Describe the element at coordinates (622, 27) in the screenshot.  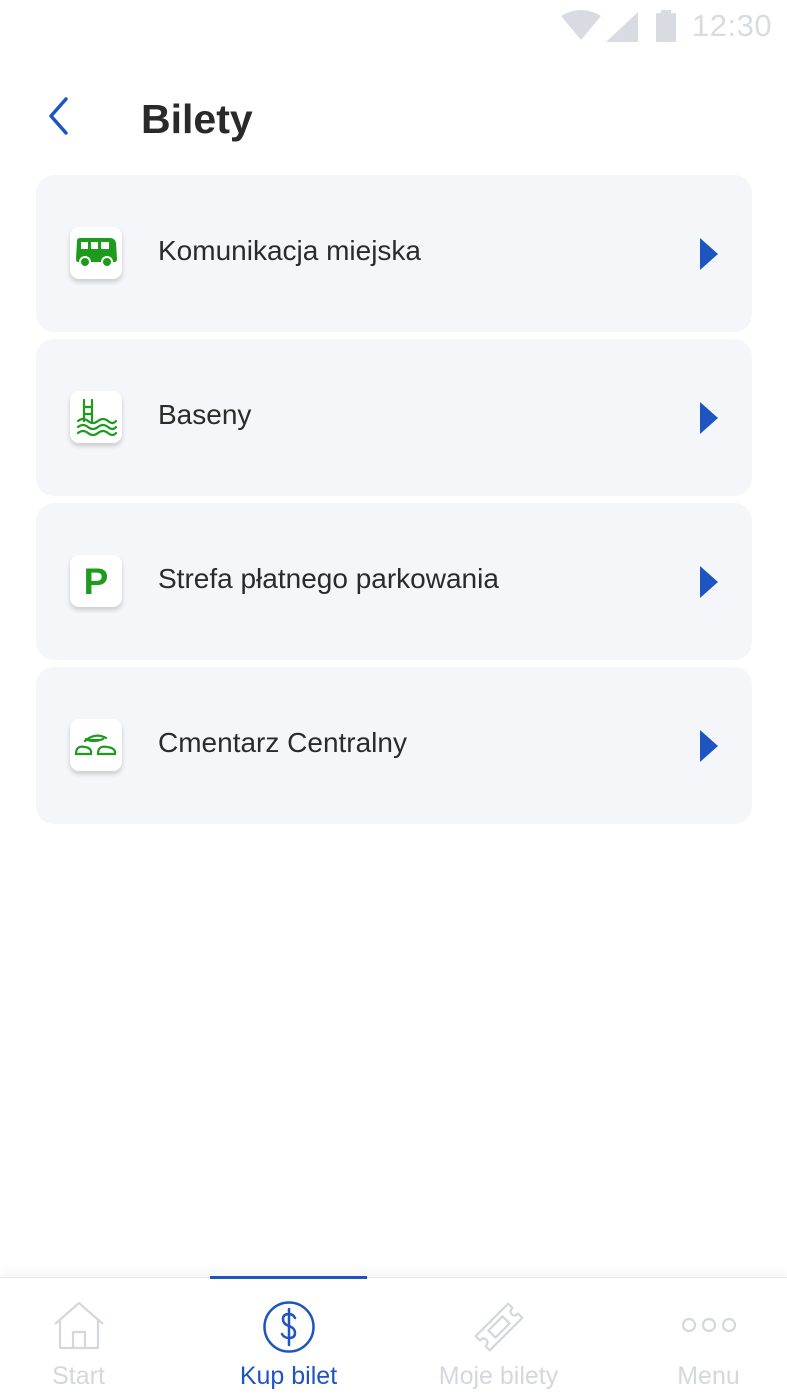
I see `signal-icon` at that location.